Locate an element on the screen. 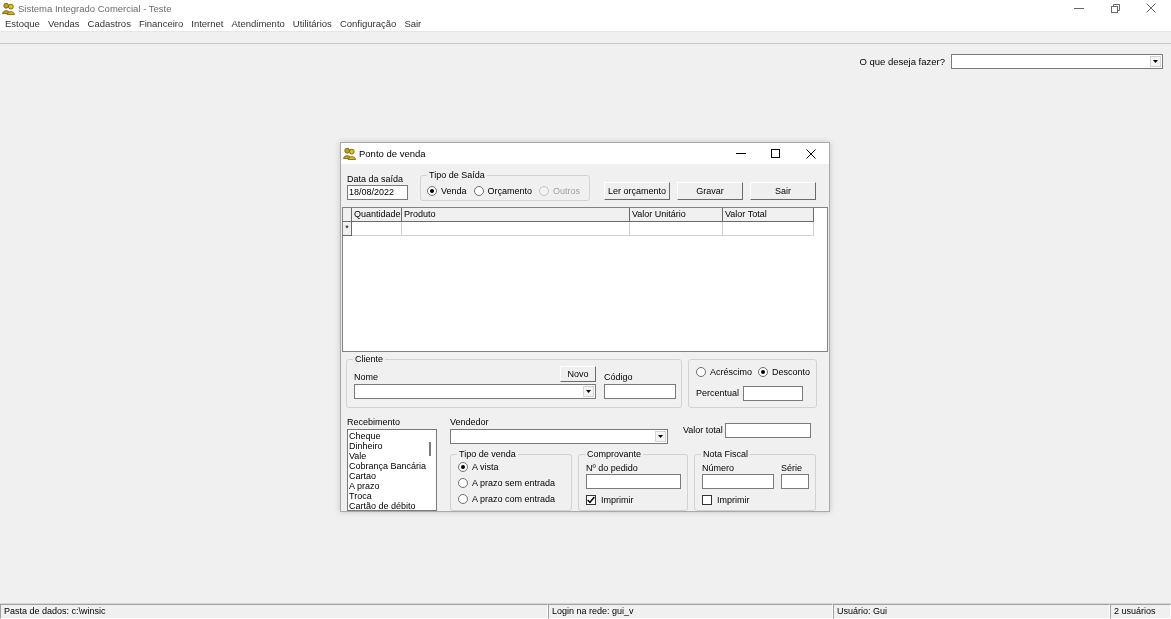 The image size is (1171, 619). group-label: Cliente is located at coordinates (369, 359).